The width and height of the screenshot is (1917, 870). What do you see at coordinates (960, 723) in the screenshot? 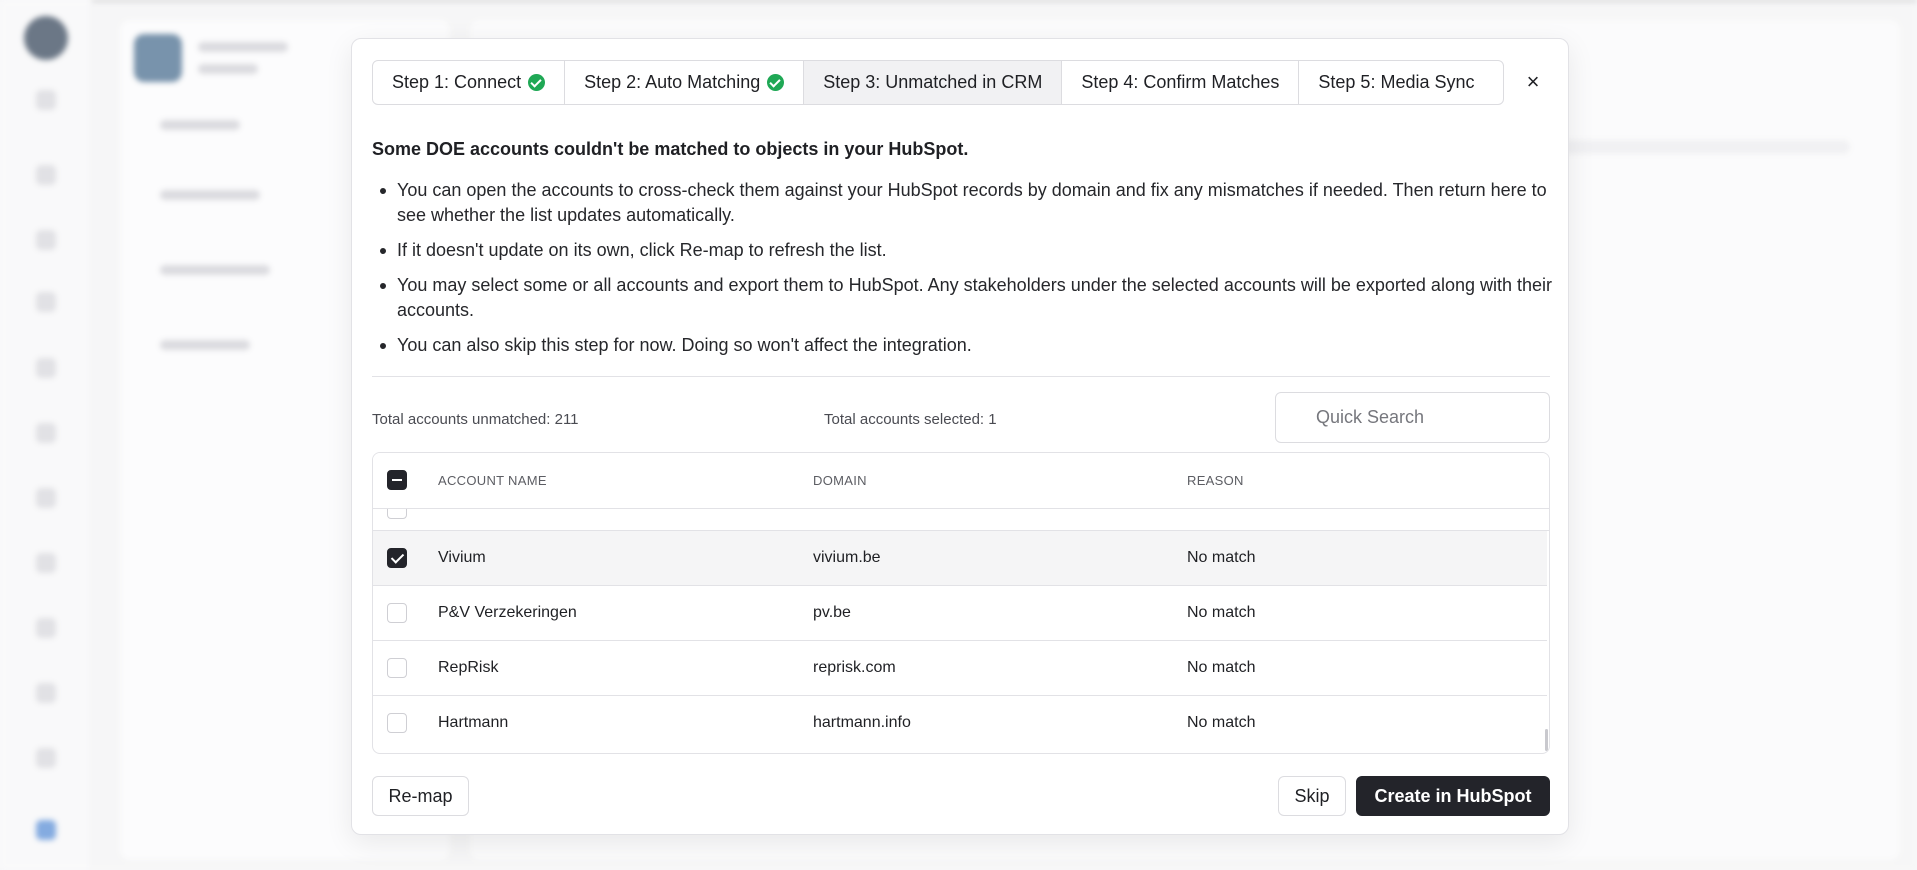
I see `table-row: Hartmann hartmann.info No match` at bounding box center [960, 723].